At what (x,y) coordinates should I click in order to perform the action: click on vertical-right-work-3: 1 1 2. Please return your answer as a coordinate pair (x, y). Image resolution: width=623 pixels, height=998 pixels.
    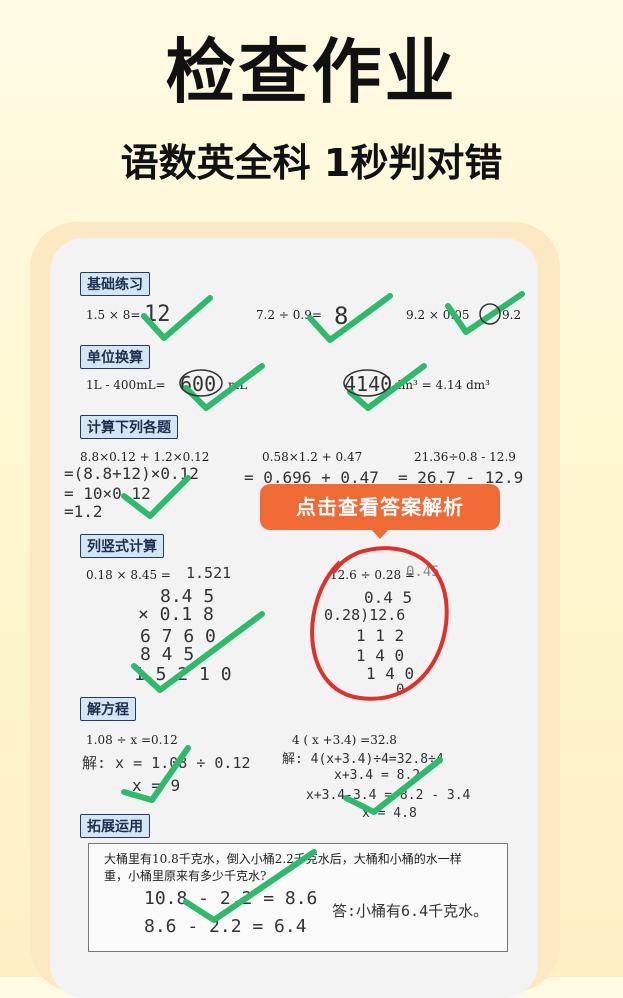
    Looking at the image, I should click on (380, 635).